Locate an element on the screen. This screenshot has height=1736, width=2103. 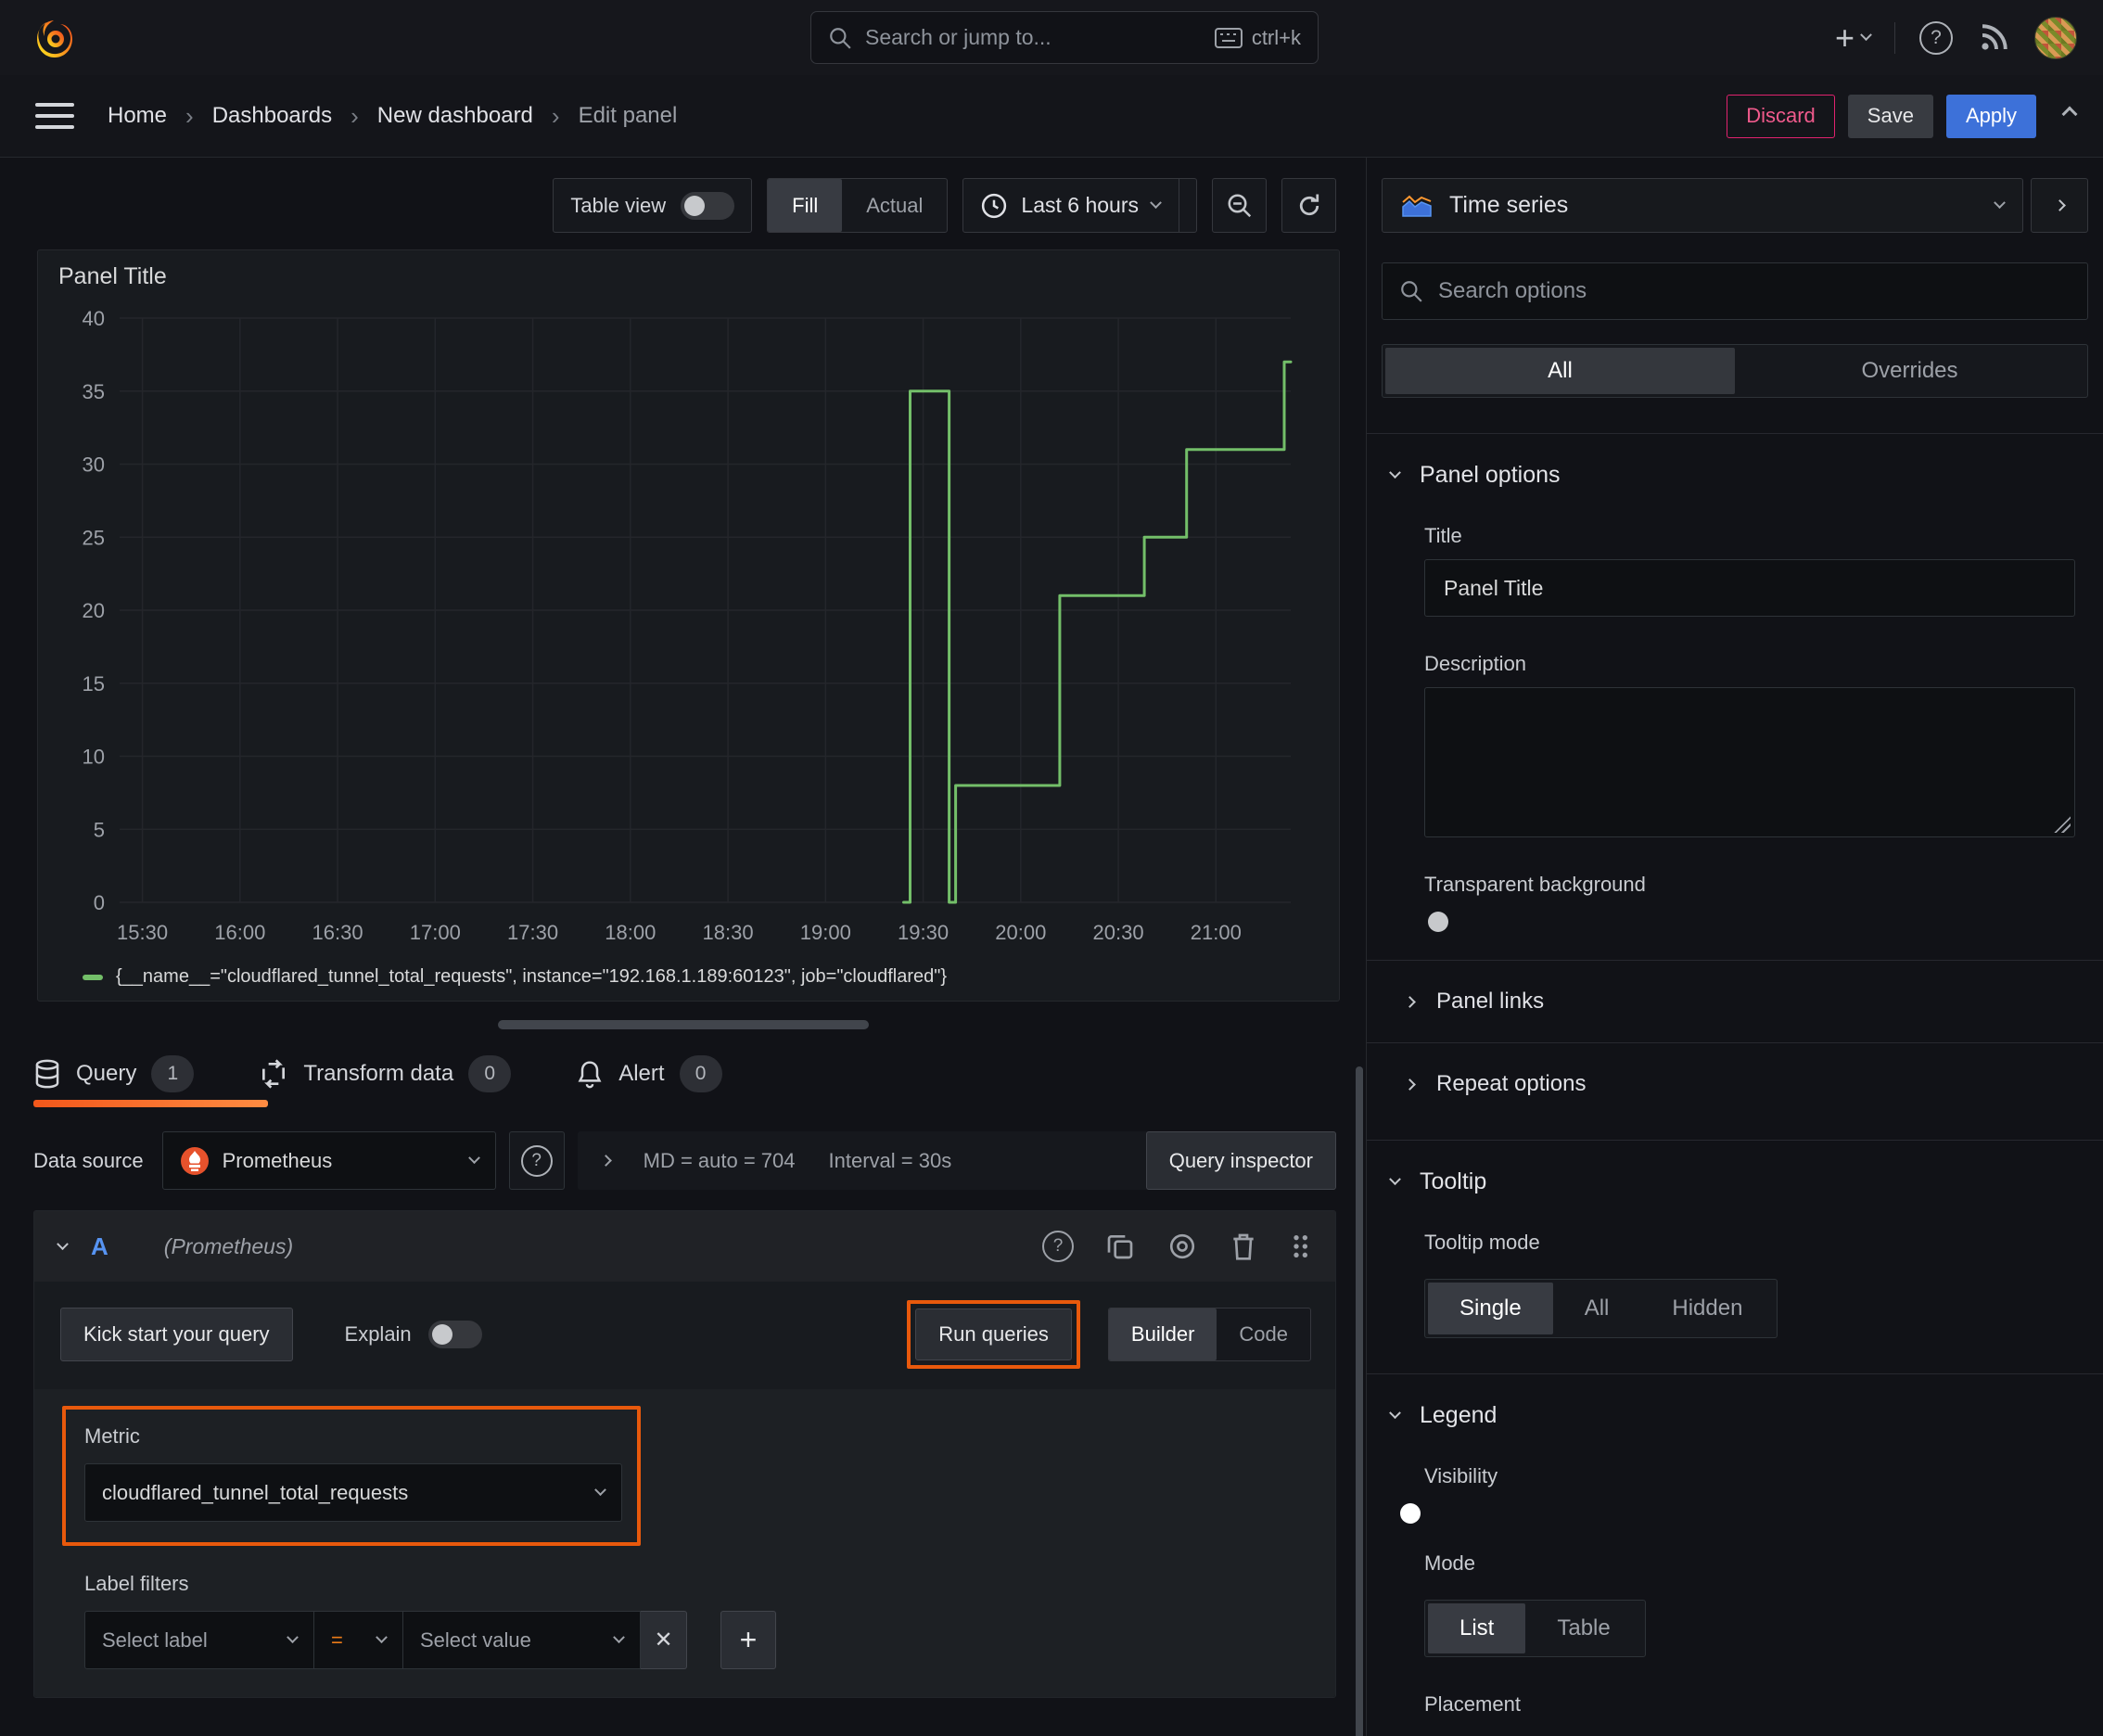
metric-select: cloudflared_tunnel_total_requests is located at coordinates (353, 1493).